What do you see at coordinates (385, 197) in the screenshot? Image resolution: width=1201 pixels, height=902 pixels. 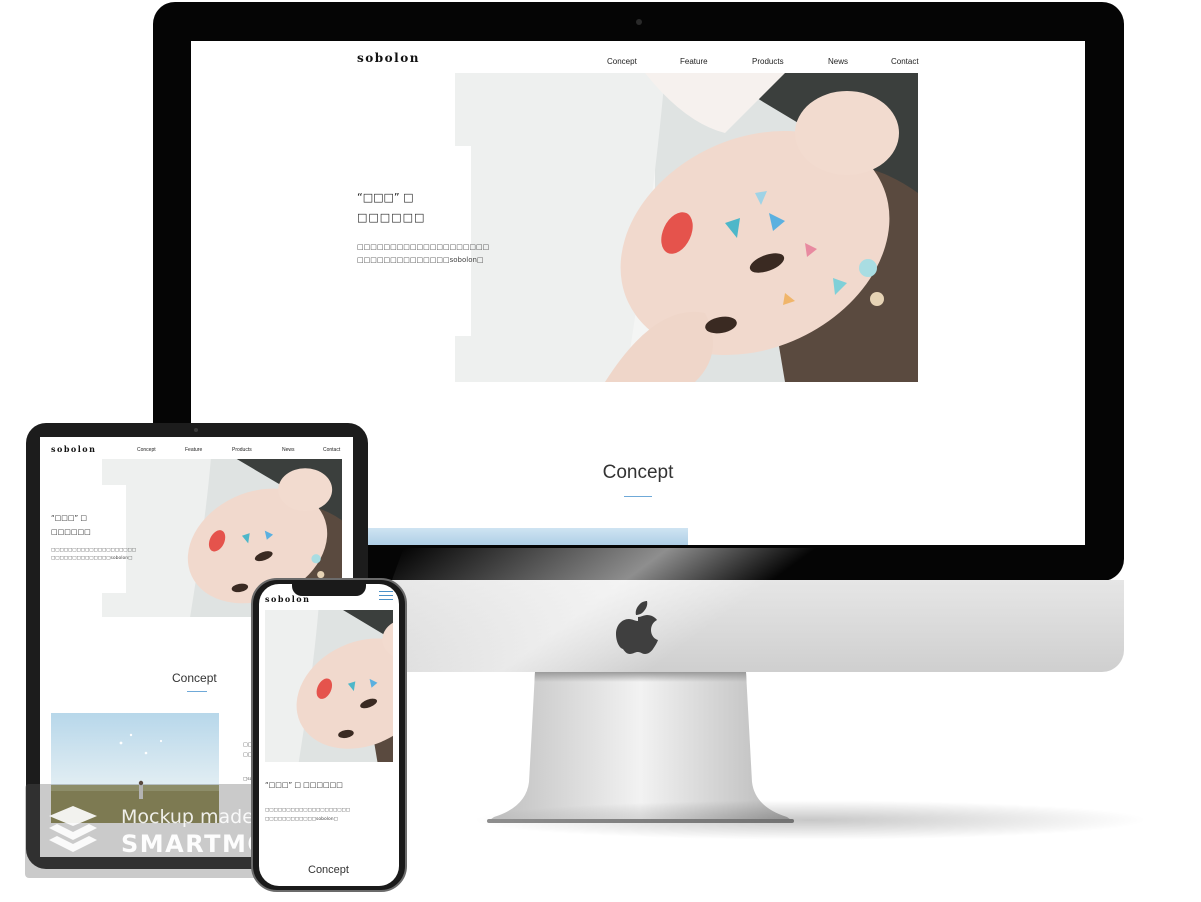 I see `hero-tagline-line1: “□□□” □` at bounding box center [385, 197].